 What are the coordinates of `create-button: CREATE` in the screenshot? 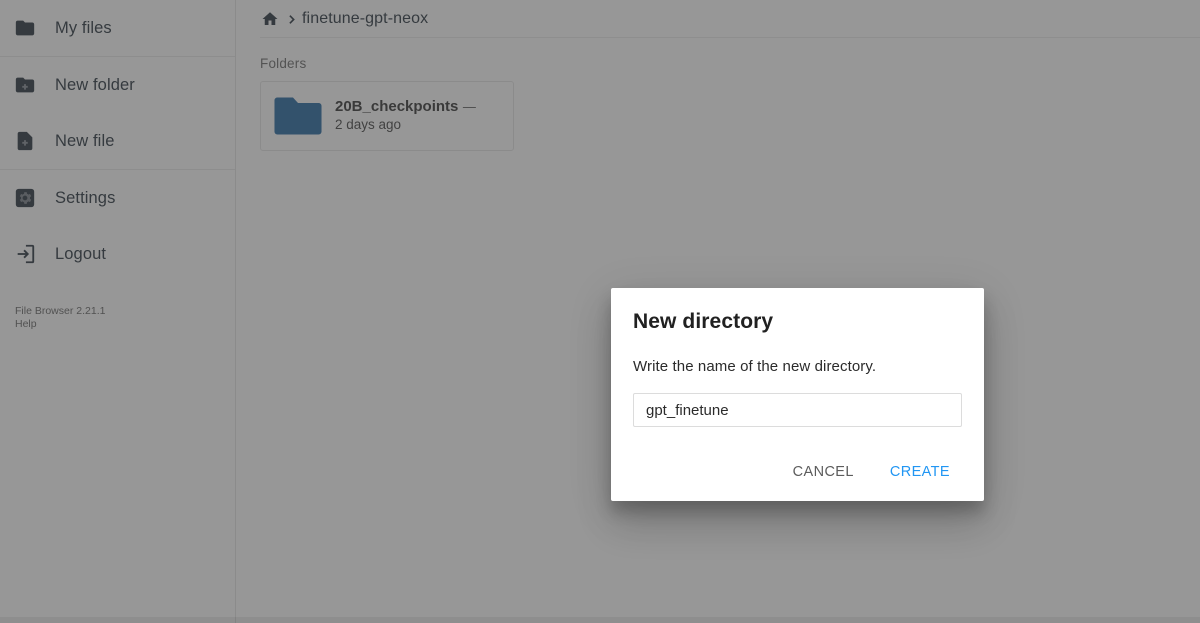 It's located at (920, 472).